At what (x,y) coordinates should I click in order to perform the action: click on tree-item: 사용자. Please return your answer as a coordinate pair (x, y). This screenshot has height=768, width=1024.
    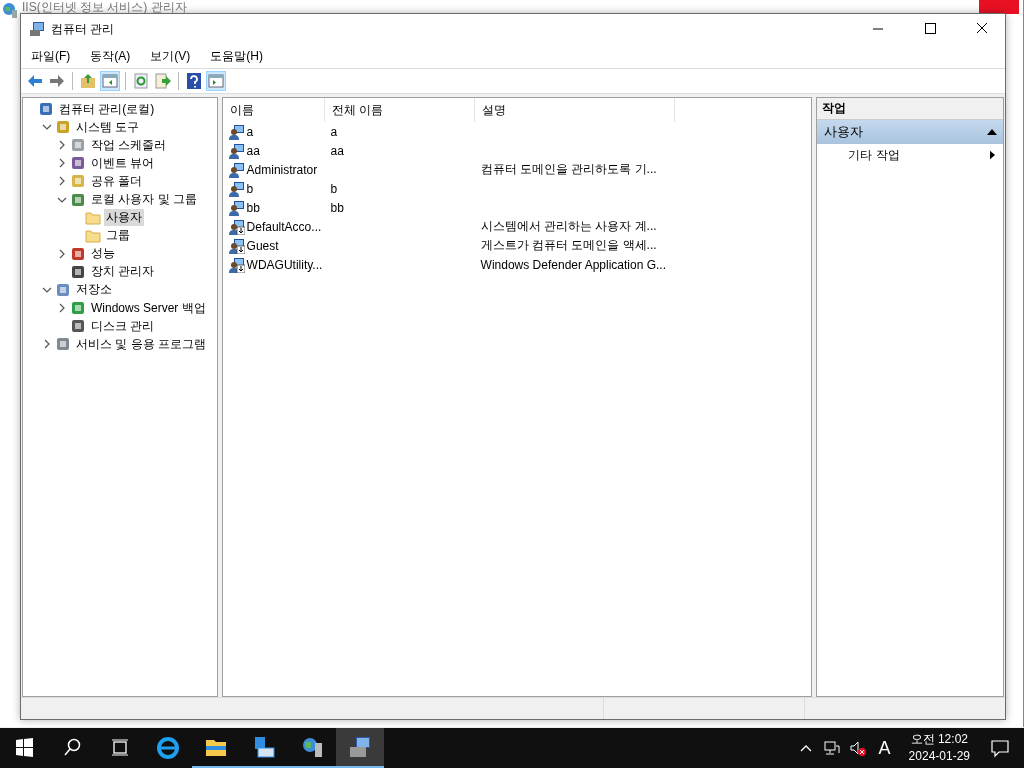
    Looking at the image, I should click on (124, 218).